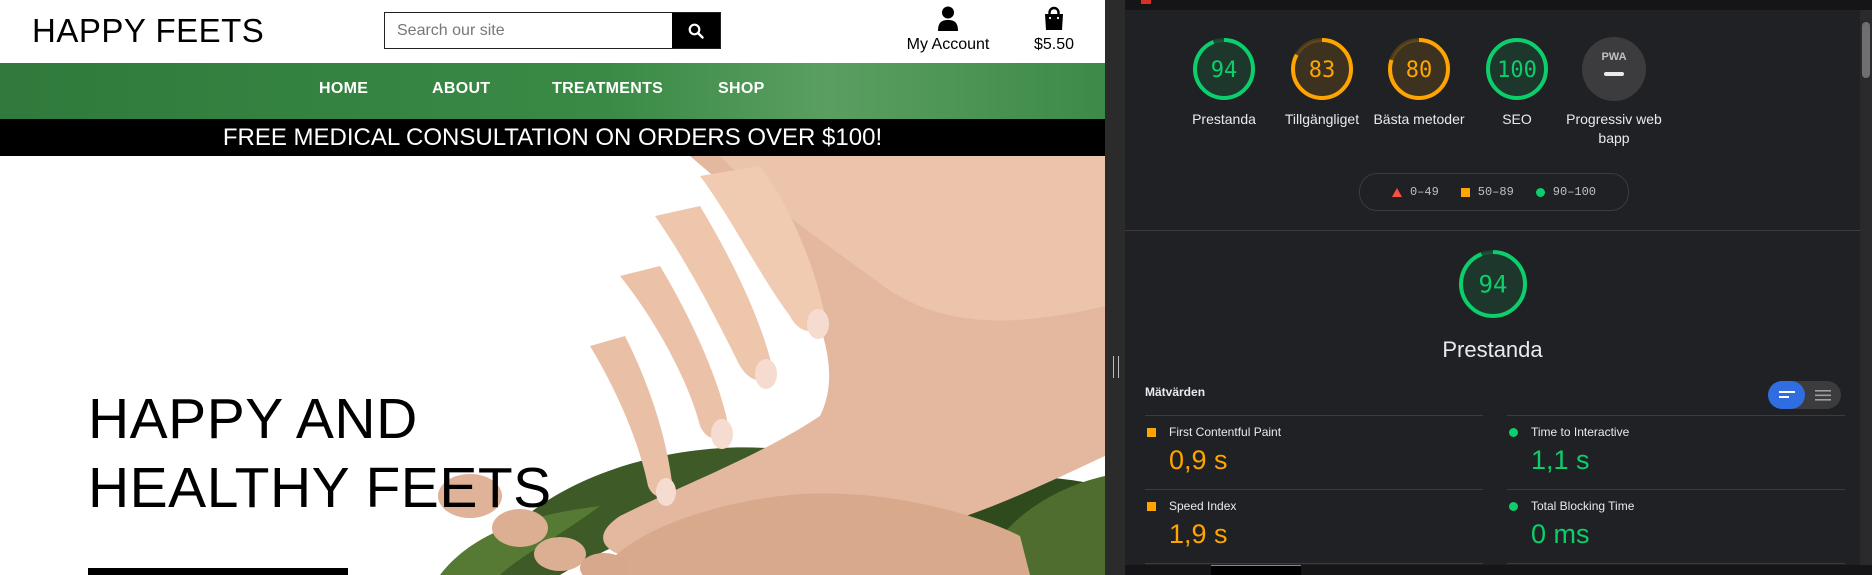  What do you see at coordinates (1657, 524) in the screenshot?
I see `metric-item: Total Blocking Time 0 ms` at bounding box center [1657, 524].